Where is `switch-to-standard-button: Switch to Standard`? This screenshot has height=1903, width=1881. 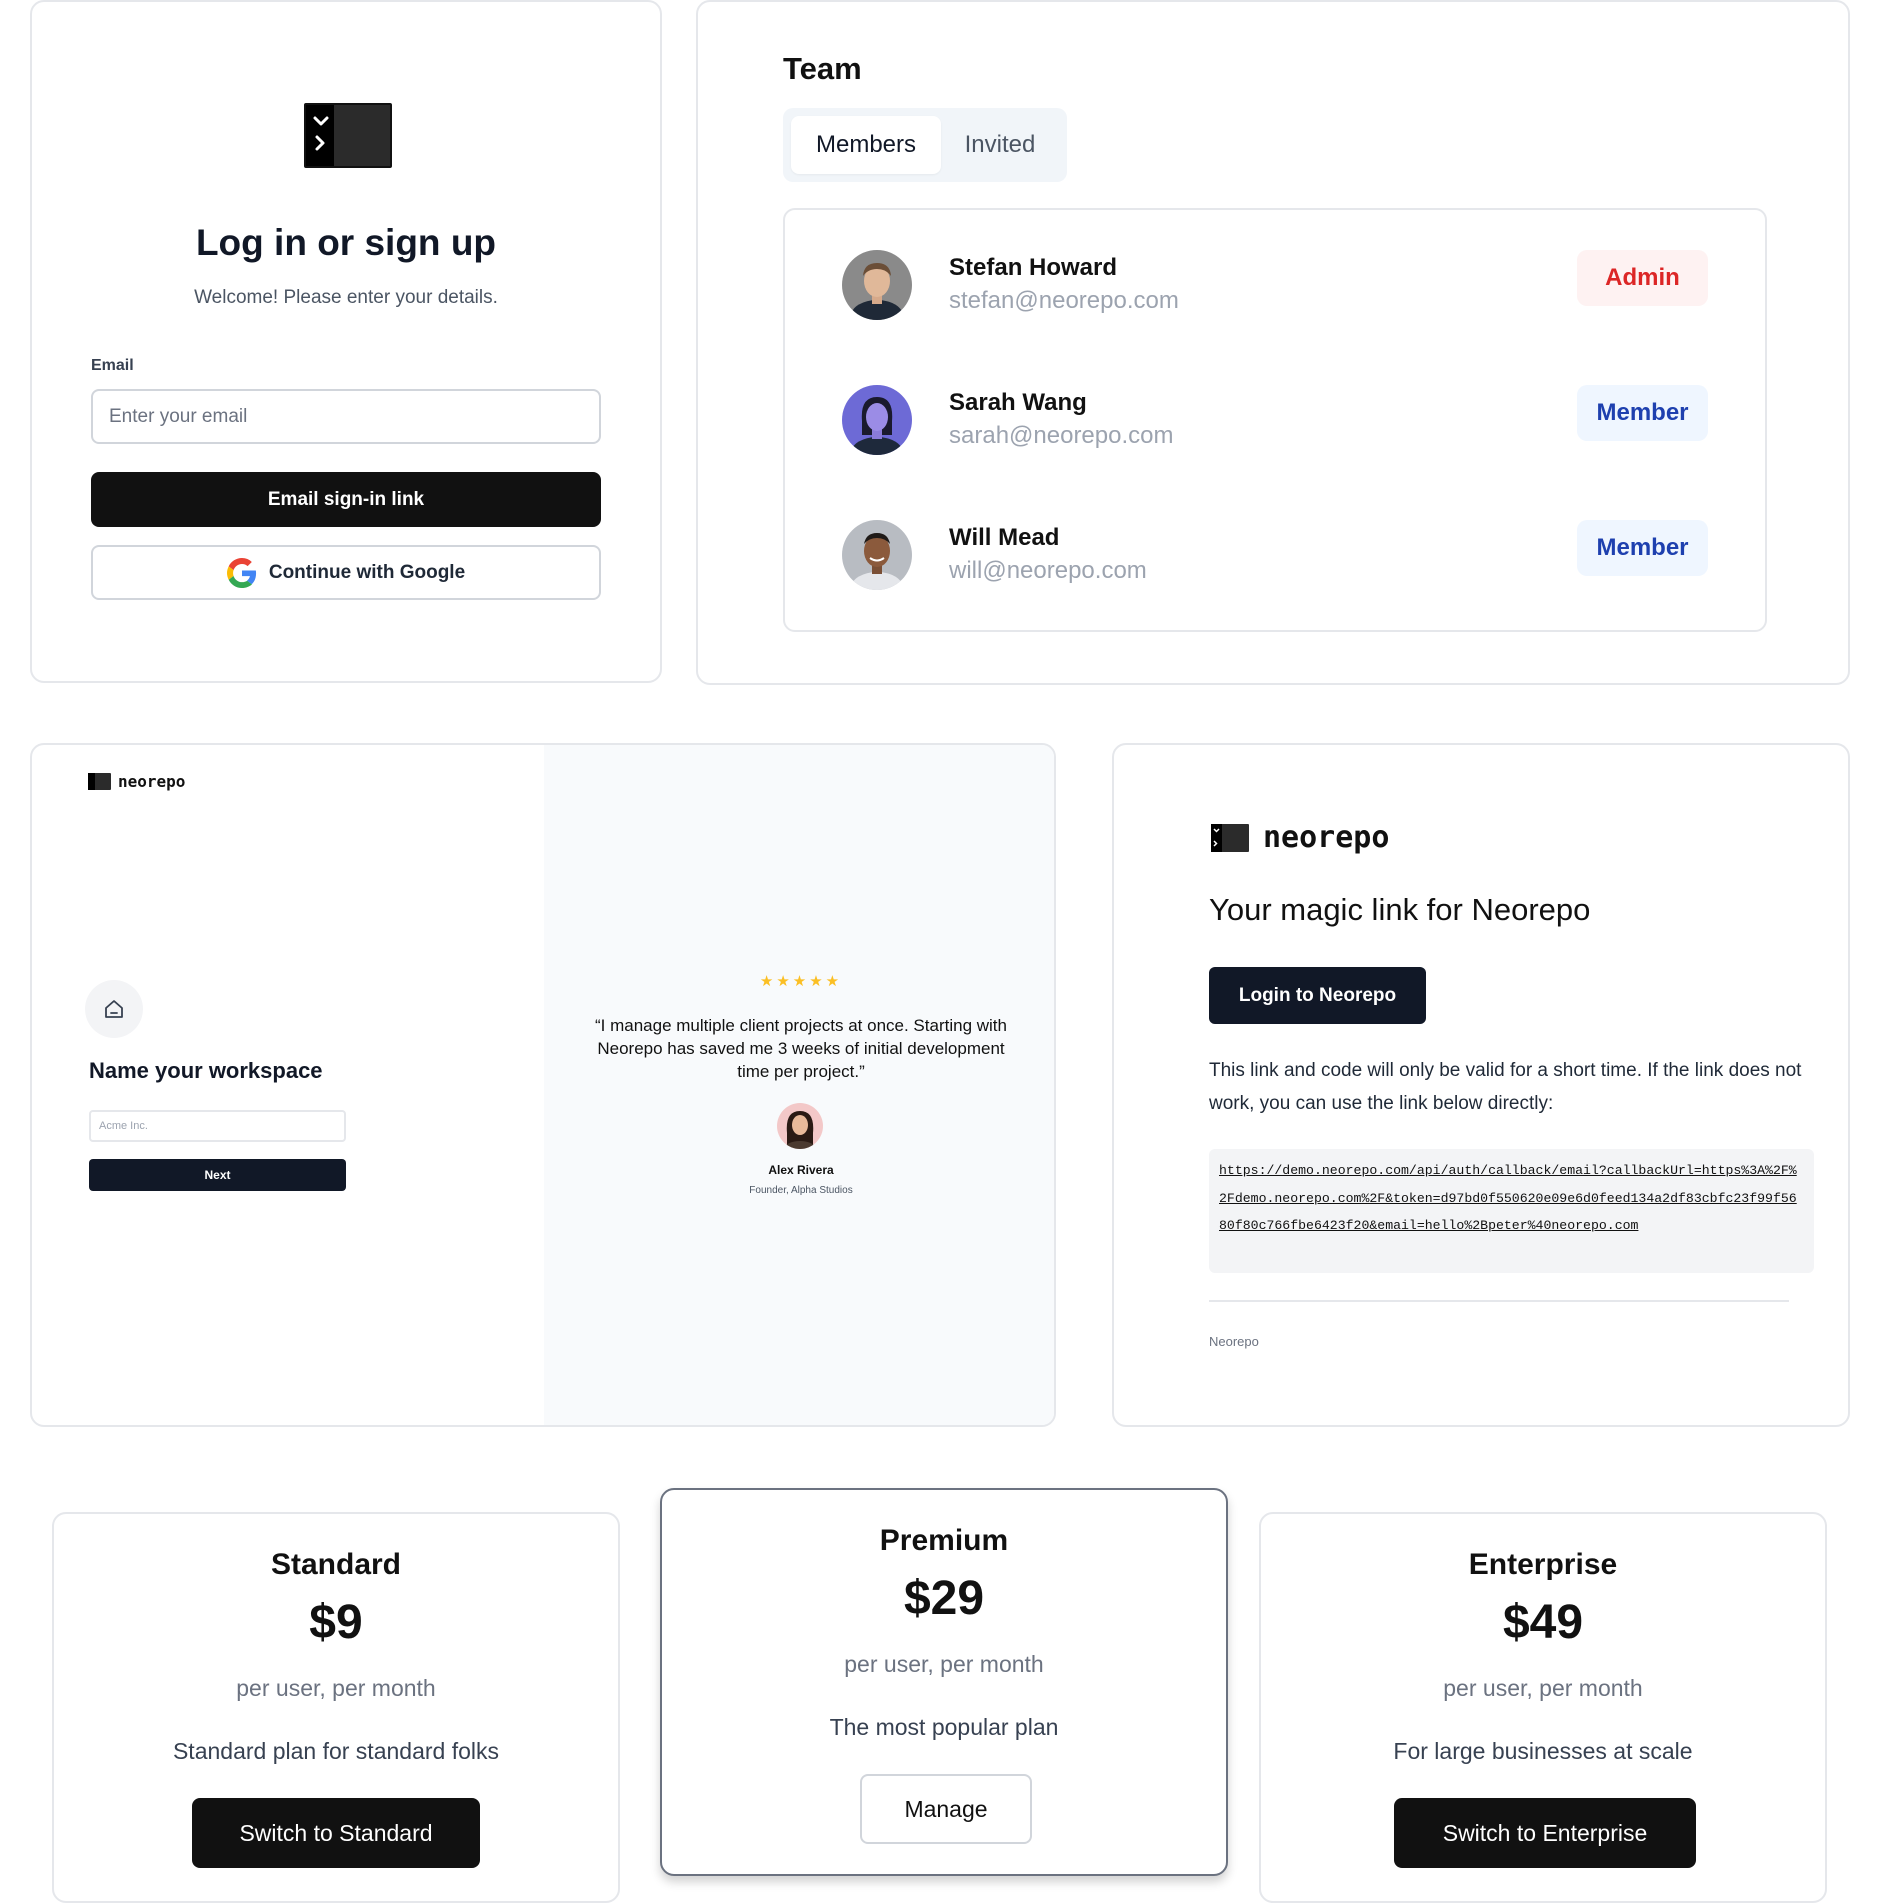 switch-to-standard-button: Switch to Standard is located at coordinates (336, 1833).